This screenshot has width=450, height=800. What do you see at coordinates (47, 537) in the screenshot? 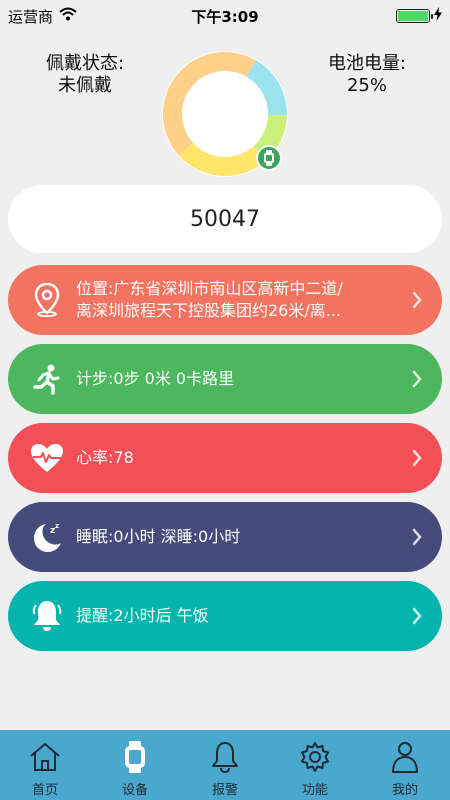
I see `moon-sleep-icon: z z` at bounding box center [47, 537].